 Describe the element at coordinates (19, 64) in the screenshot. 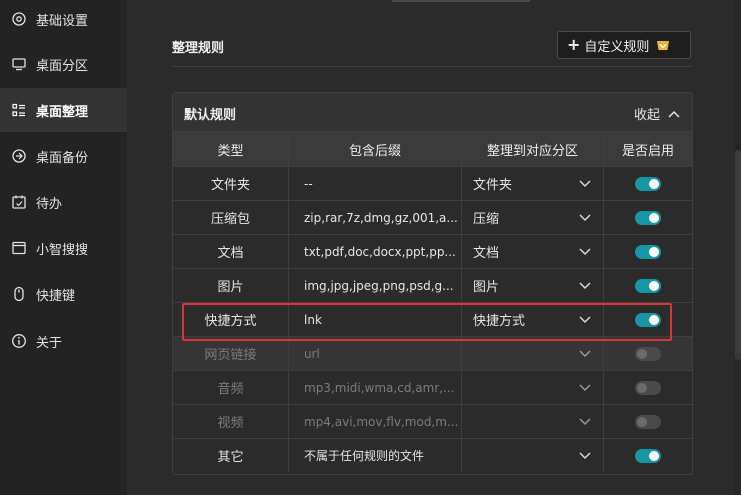

I see `monitor-icon` at that location.